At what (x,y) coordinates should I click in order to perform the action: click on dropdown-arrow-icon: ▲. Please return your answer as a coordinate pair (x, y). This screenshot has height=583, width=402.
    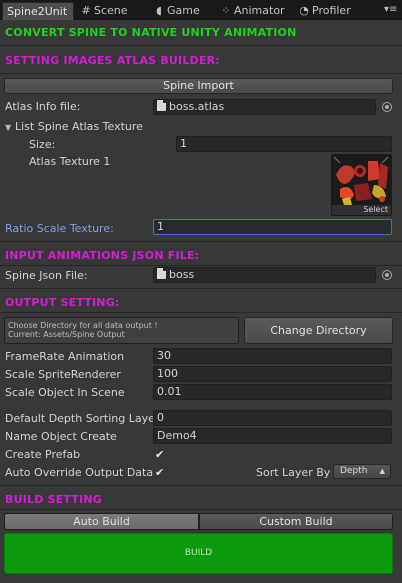
    Looking at the image, I should click on (382, 471).